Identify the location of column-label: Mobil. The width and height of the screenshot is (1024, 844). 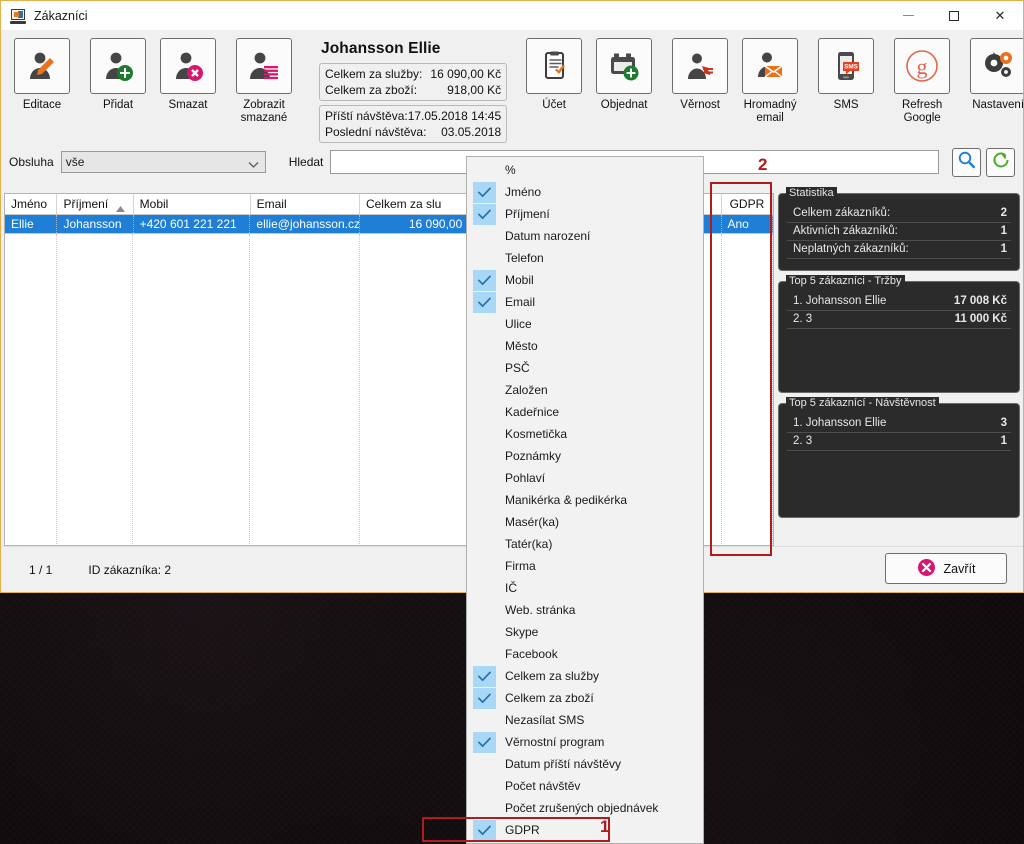
(154, 204).